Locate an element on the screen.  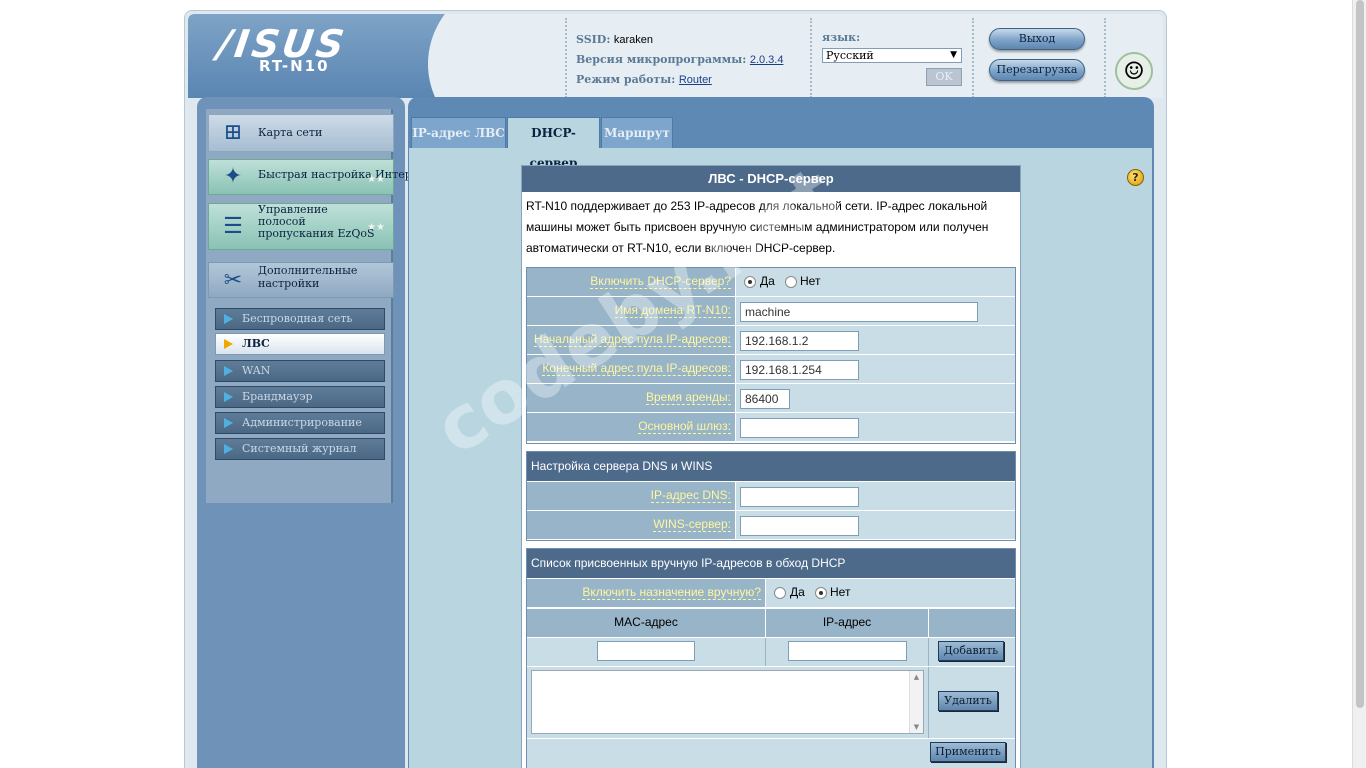
firmware-label: Версия микропрограммы: is located at coordinates (661, 59).